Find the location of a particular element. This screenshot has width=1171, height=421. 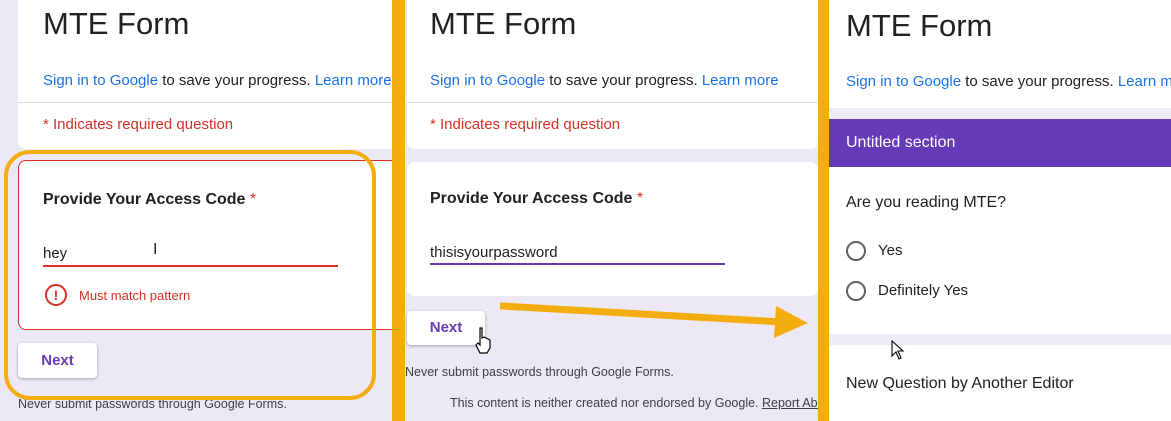

radio-yes is located at coordinates (856, 251).